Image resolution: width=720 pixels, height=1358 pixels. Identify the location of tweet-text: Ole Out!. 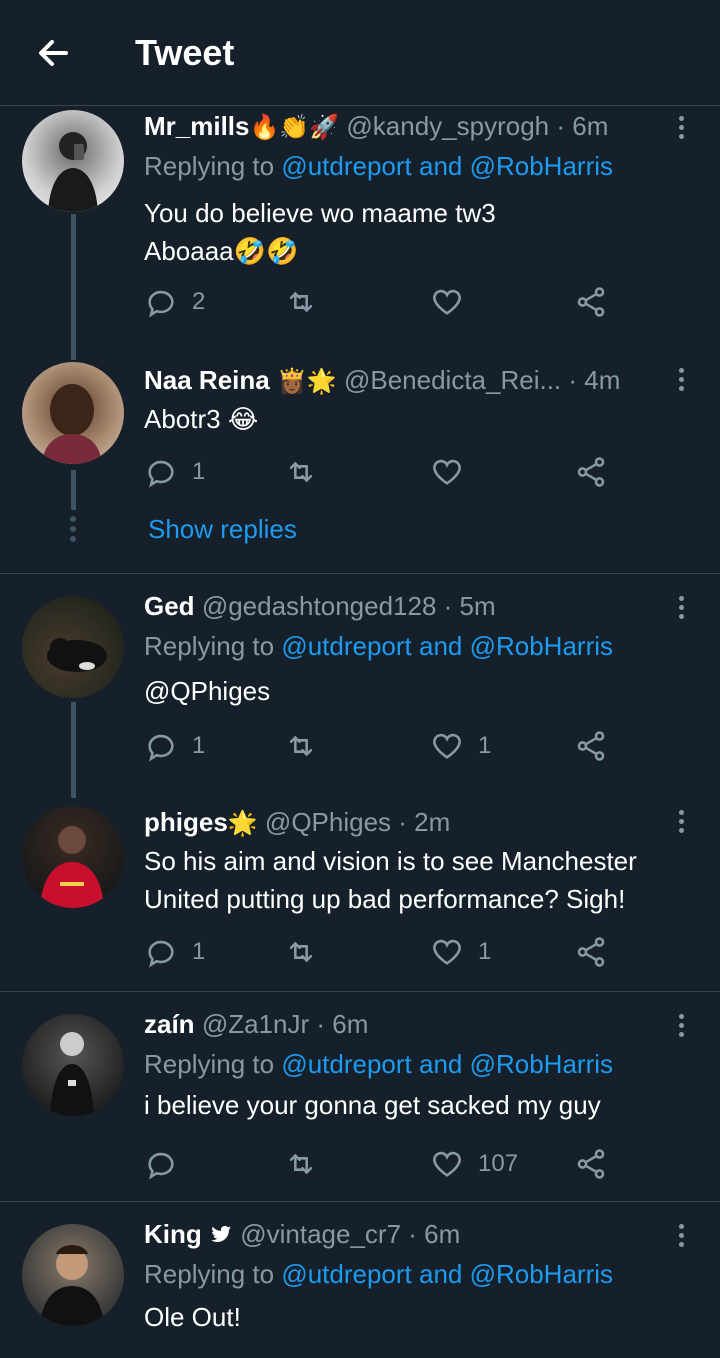
(192, 1317).